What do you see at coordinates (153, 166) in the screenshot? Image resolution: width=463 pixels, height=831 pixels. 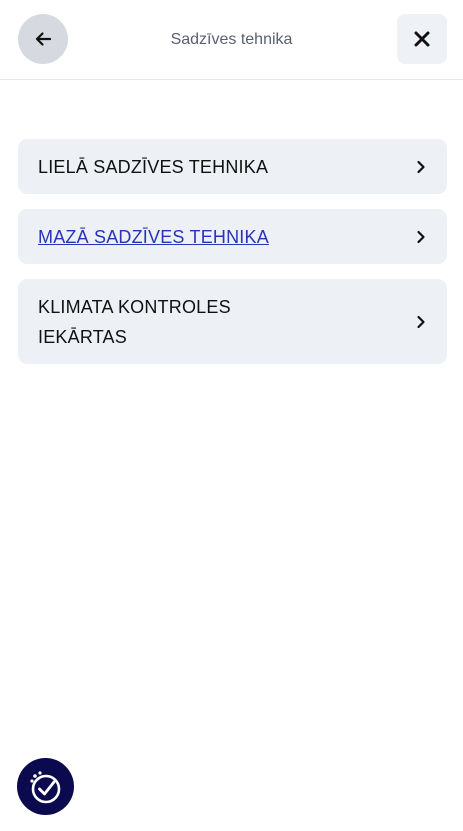 I see `menu-item-label: LIELĀ SADZĪVES TEHNIKA` at bounding box center [153, 166].